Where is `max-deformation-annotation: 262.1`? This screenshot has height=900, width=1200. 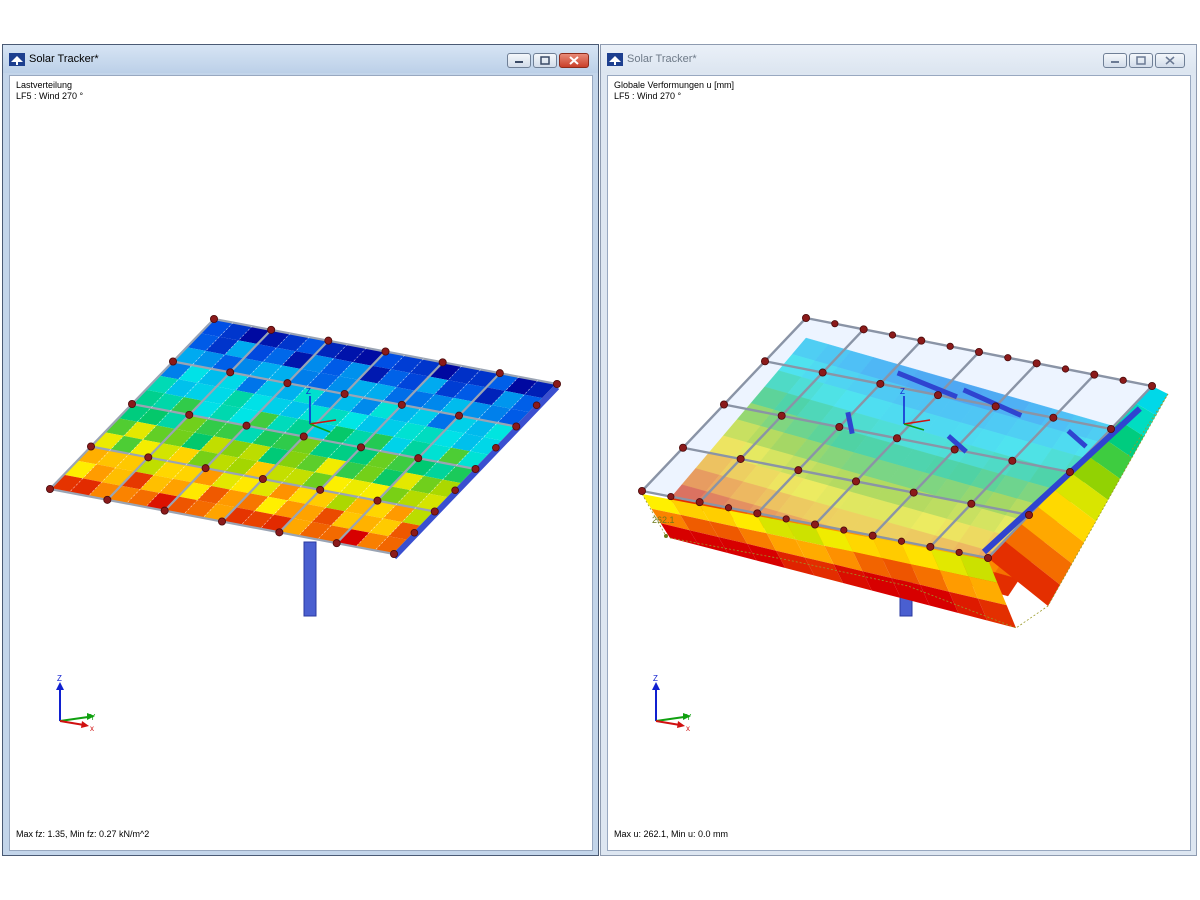
max-deformation-annotation: 262.1 is located at coordinates (663, 520).